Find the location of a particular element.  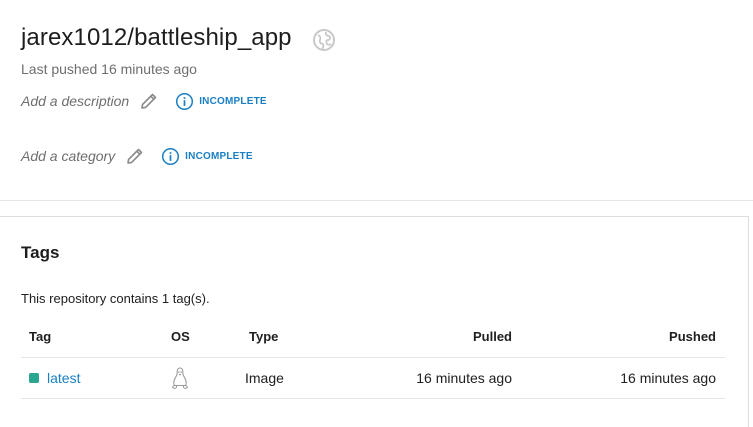

column-header-pulled: Pulled is located at coordinates (492, 336).